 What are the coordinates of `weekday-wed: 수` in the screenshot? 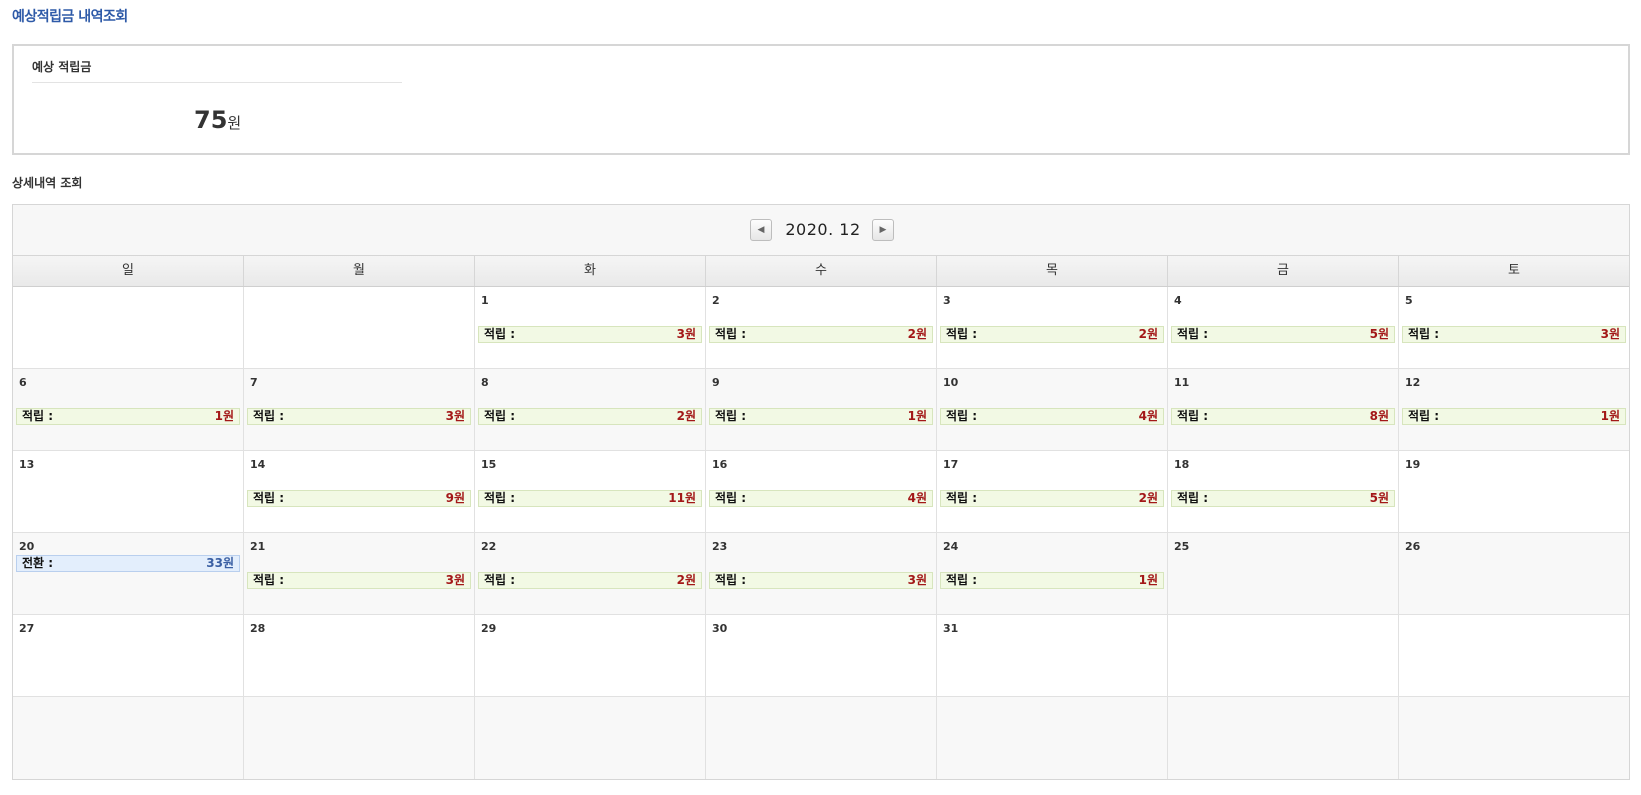 It's located at (821, 271).